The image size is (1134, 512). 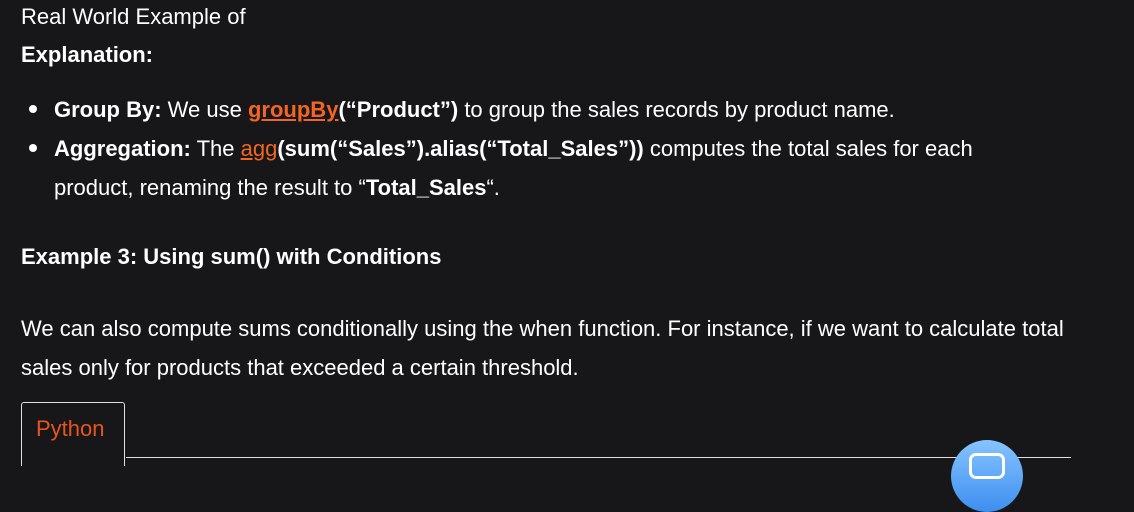 I want to click on bullet-label: Aggregation:, so click(x=122, y=148).